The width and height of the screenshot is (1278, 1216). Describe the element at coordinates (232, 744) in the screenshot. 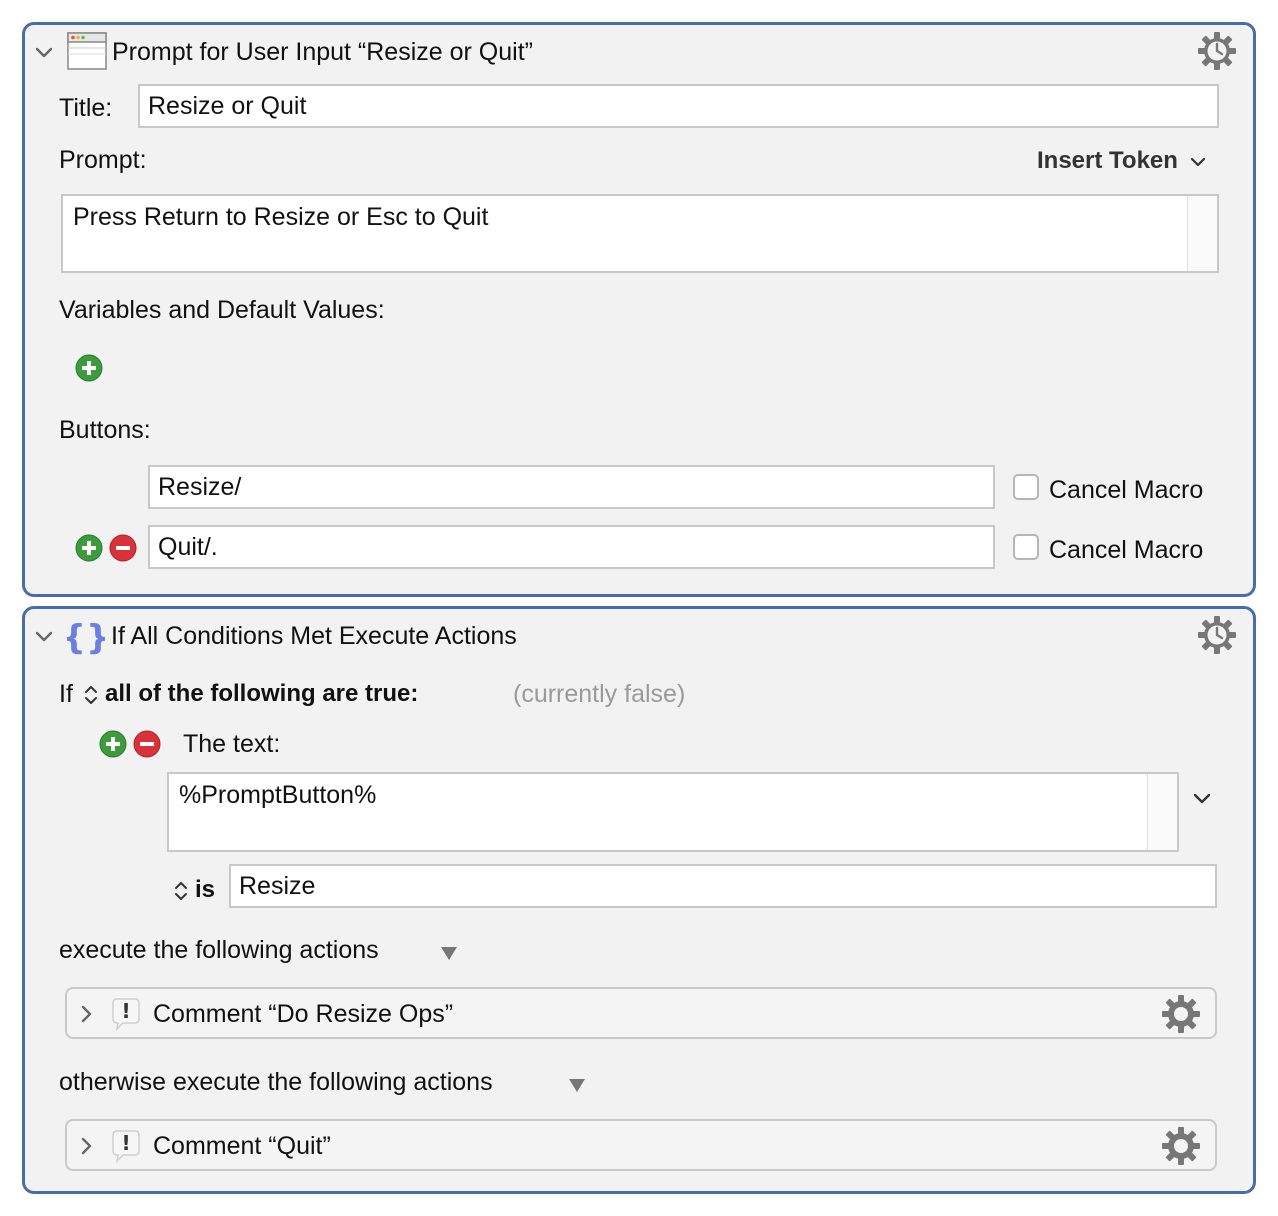

I see `text-condition-label: The text:` at that location.